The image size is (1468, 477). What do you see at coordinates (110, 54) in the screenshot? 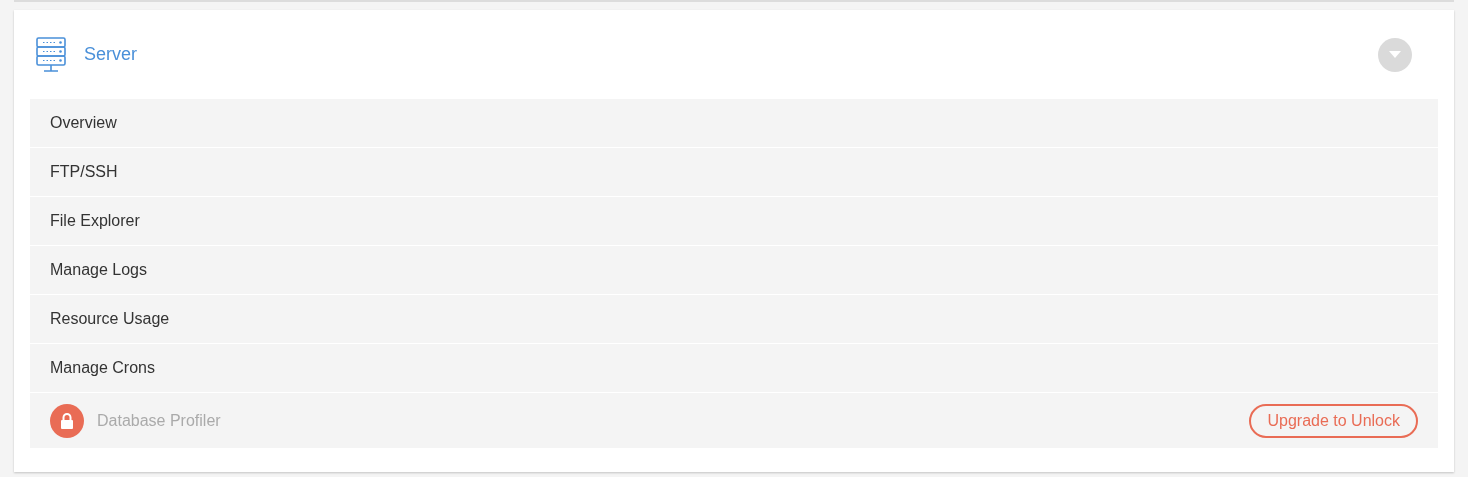
I see `panel-title: Server` at bounding box center [110, 54].